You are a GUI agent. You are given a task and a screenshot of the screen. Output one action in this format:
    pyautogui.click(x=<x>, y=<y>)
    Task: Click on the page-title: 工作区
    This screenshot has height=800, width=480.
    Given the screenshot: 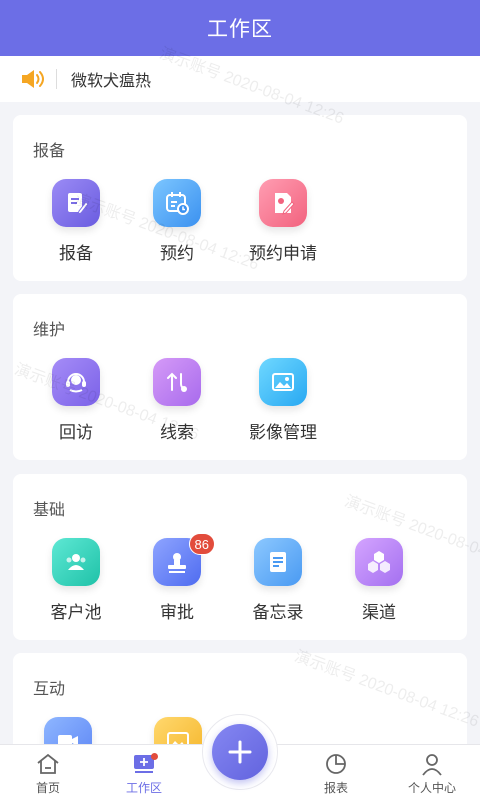 What is the action you would take?
    pyautogui.click(x=240, y=29)
    